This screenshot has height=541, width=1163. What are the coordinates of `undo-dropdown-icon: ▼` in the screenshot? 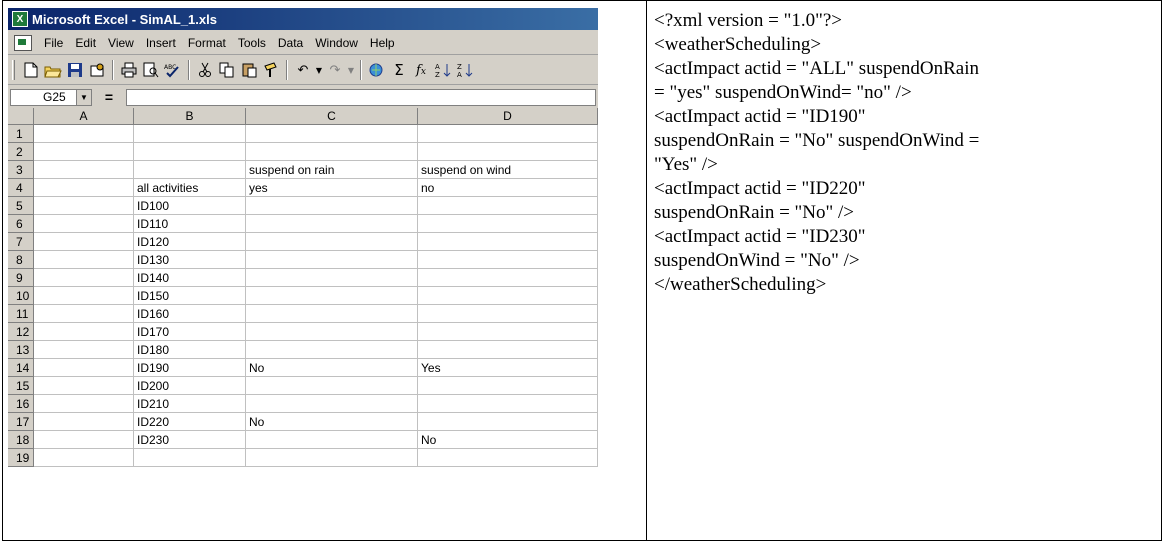 It's located at (319, 70).